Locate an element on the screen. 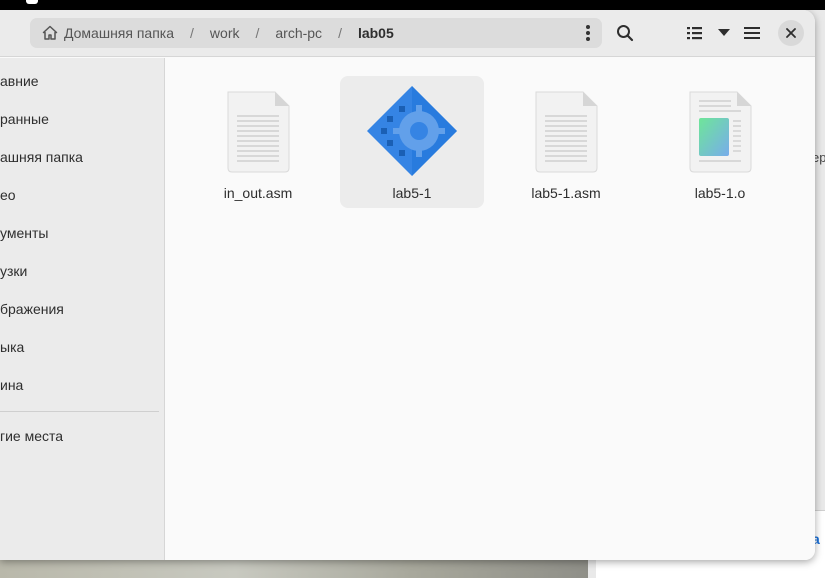 This screenshot has width=825, height=578. search-button is located at coordinates (625, 33).